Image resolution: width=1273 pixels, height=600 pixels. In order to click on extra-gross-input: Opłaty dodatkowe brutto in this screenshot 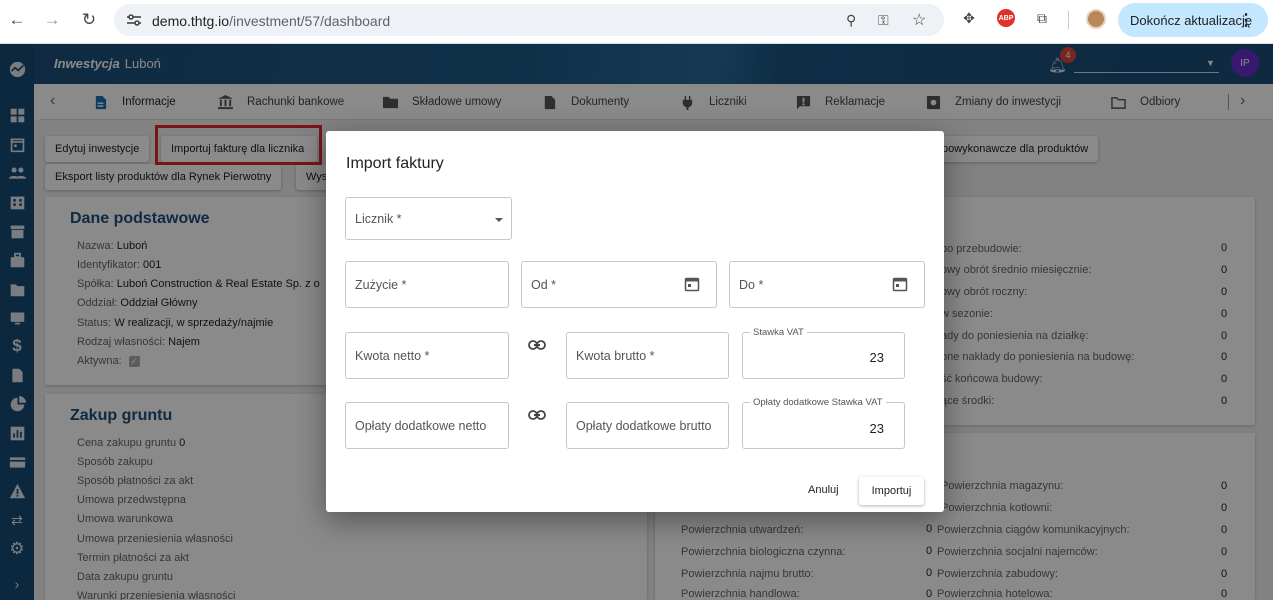, I will do `click(647, 425)`.